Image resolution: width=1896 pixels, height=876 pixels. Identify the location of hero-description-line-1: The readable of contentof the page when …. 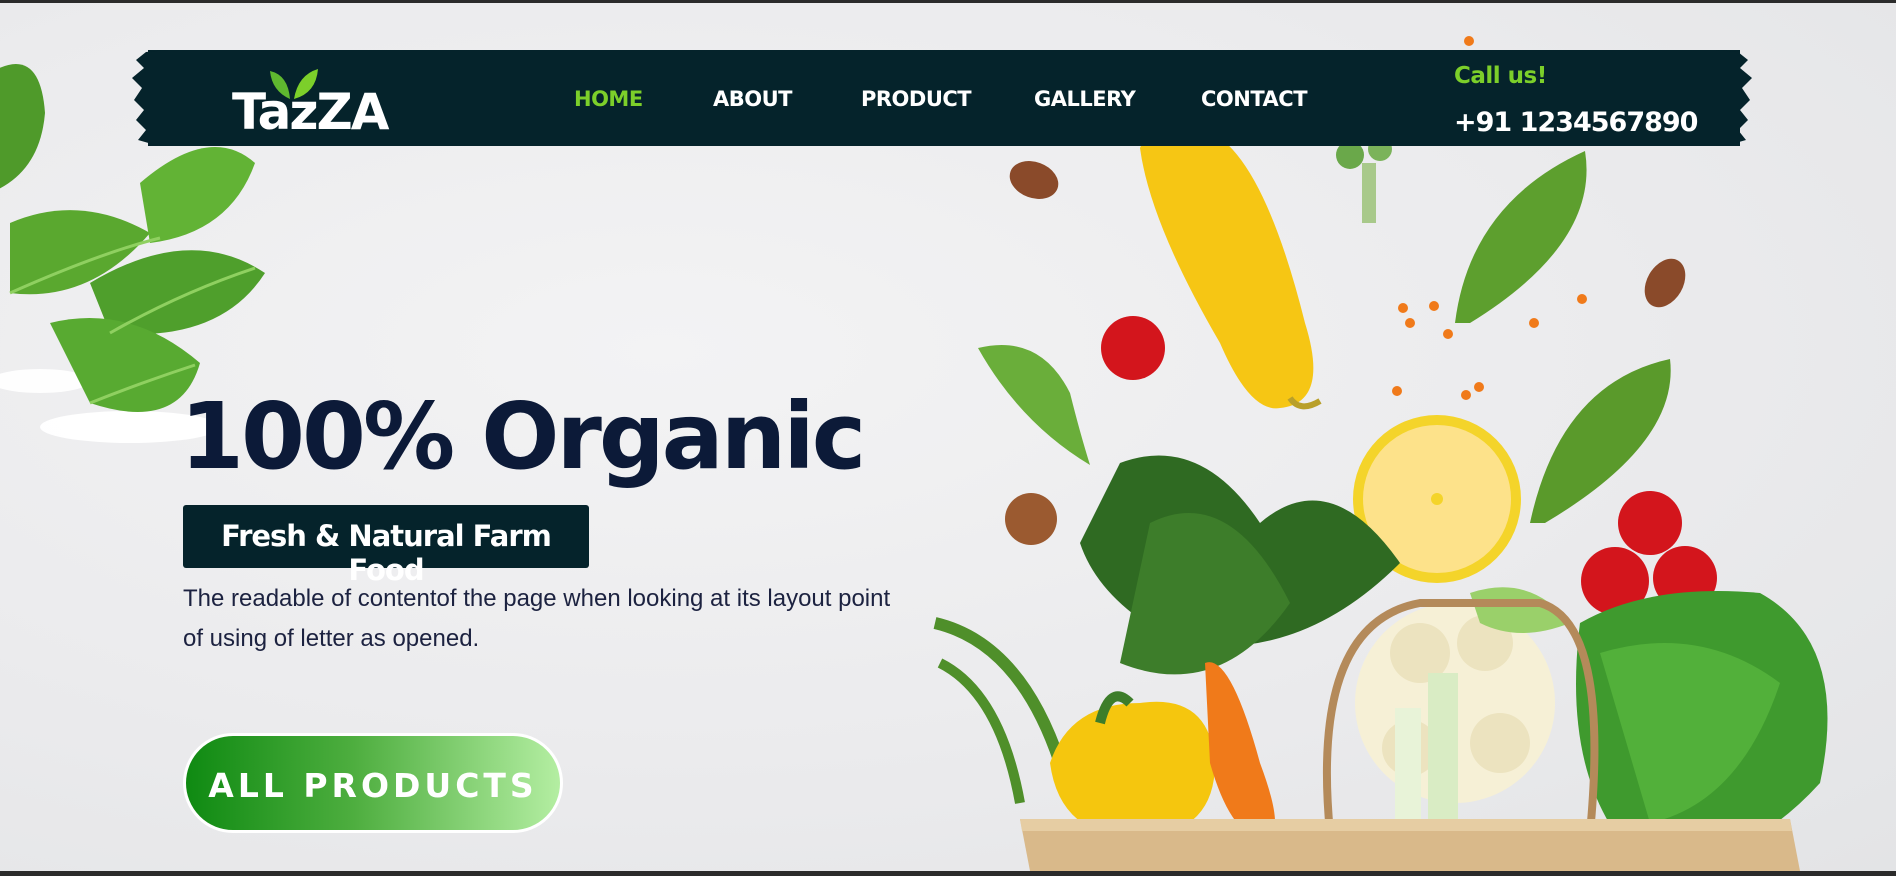
(537, 598).